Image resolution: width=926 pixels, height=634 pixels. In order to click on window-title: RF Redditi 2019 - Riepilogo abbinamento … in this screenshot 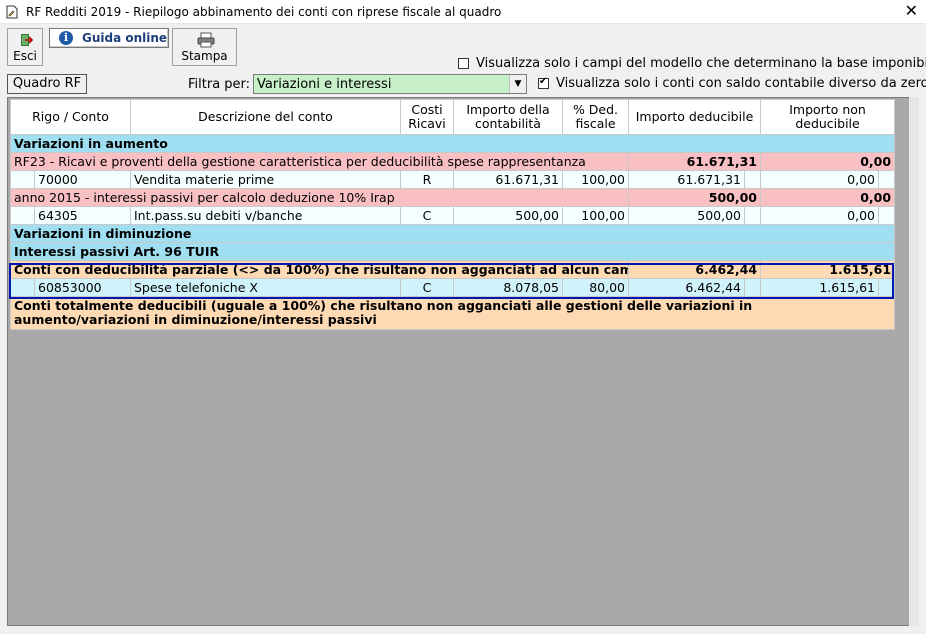, I will do `click(264, 12)`.